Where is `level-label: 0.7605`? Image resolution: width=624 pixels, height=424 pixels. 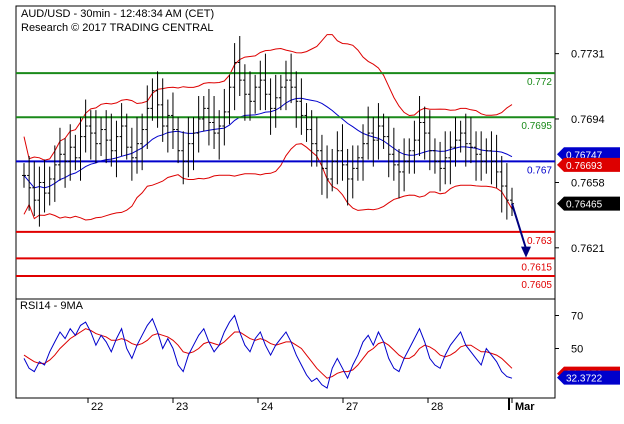
level-label: 0.7605 is located at coordinates (536, 285).